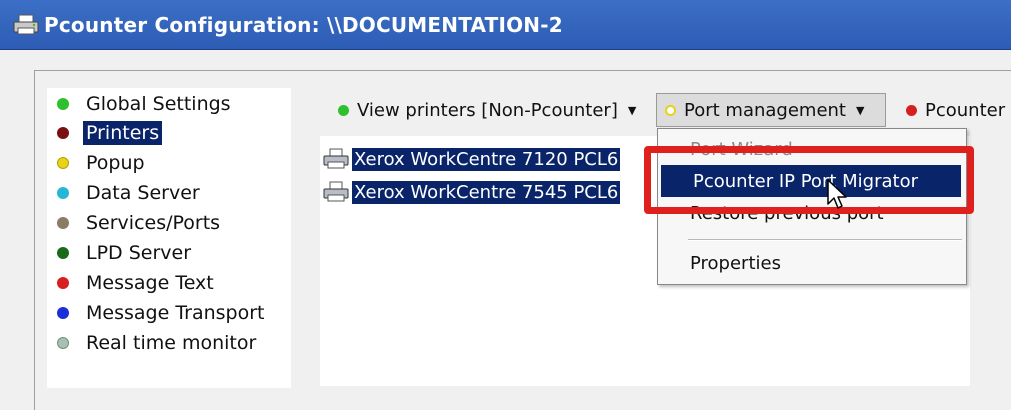 This screenshot has width=1011, height=410. I want to click on pcounter-dropdown: Pcounter, so click(955, 110).